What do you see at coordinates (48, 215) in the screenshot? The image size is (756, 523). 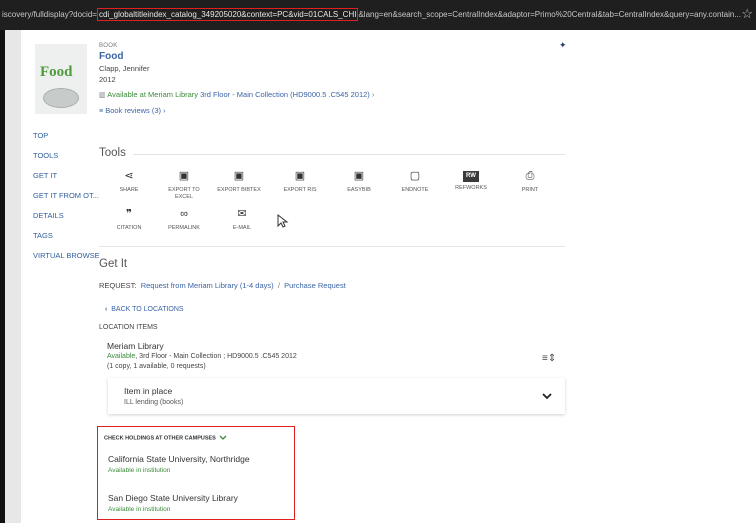 I see `nav-details: DETAILS` at bounding box center [48, 215].